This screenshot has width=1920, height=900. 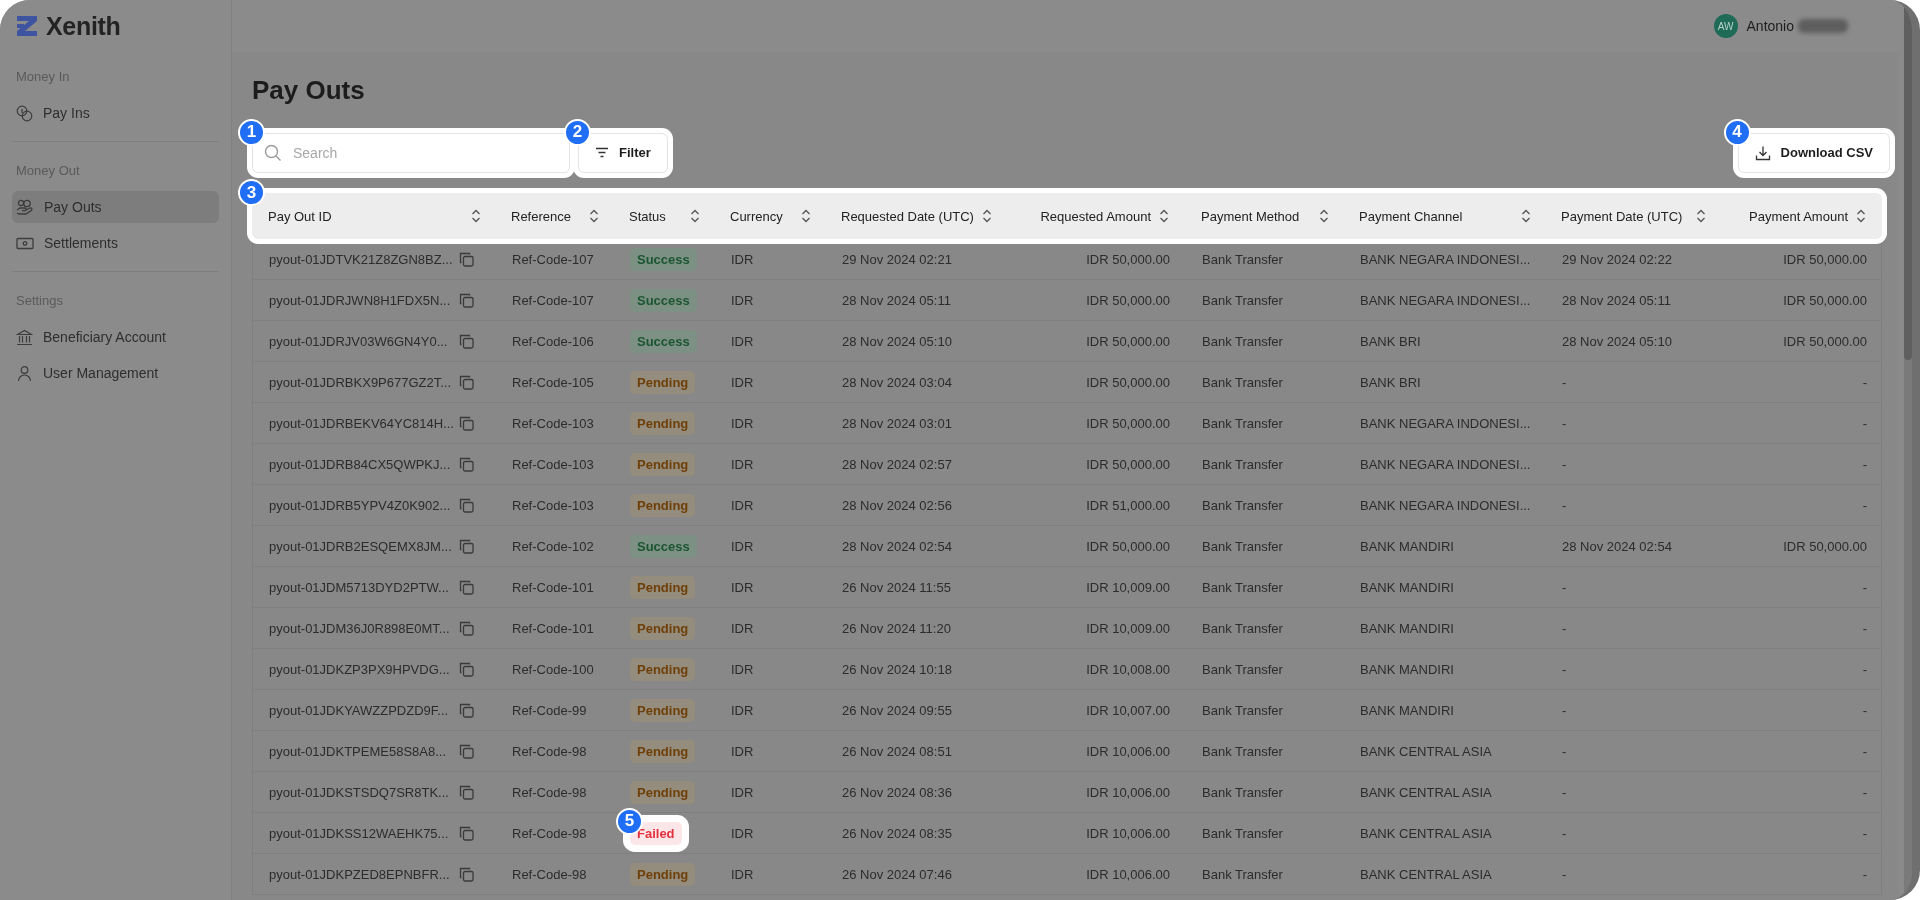 What do you see at coordinates (1128, 505) in the screenshot?
I see `table-cell: IDR 51,000.00` at bounding box center [1128, 505].